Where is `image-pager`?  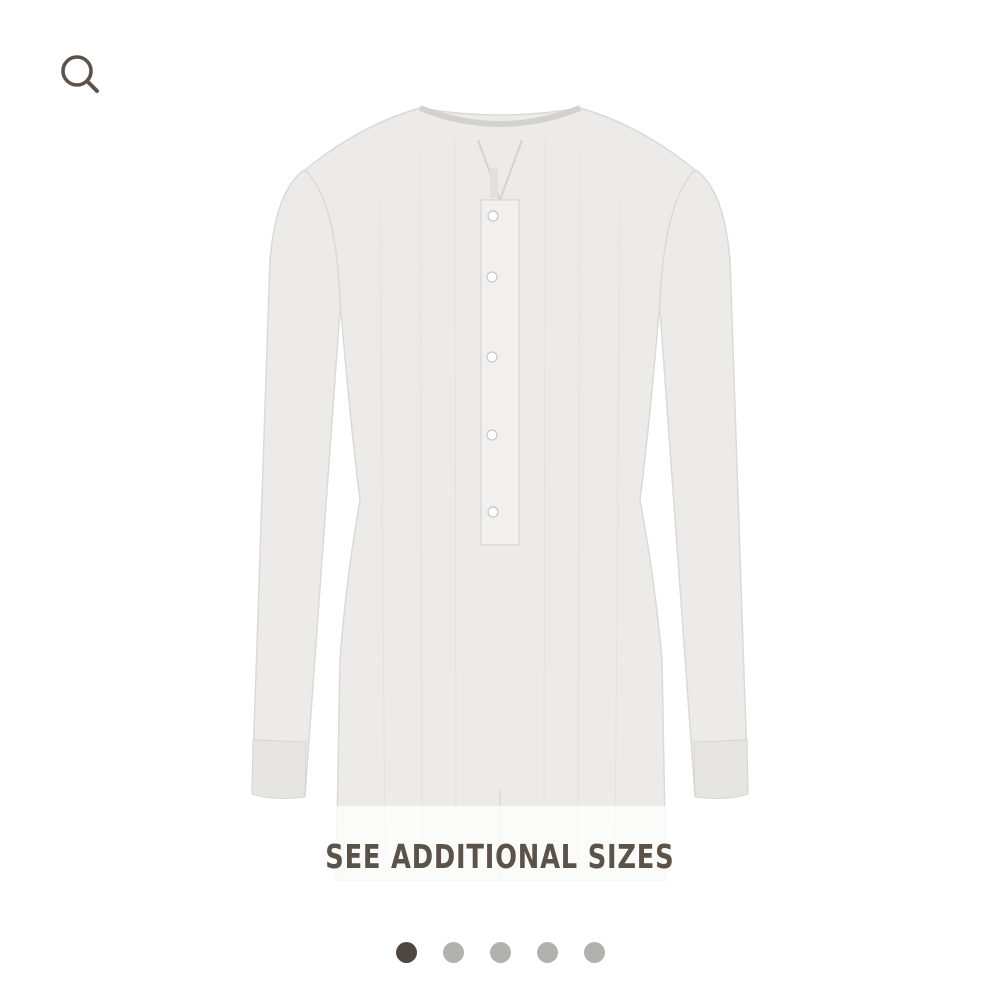 image-pager is located at coordinates (500, 952).